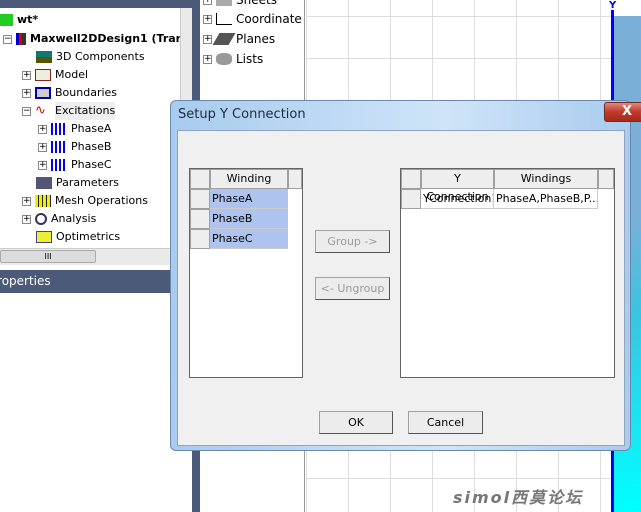 This screenshot has width=641, height=512. I want to click on tree-item-sheets: +Sheets, so click(240, 4).